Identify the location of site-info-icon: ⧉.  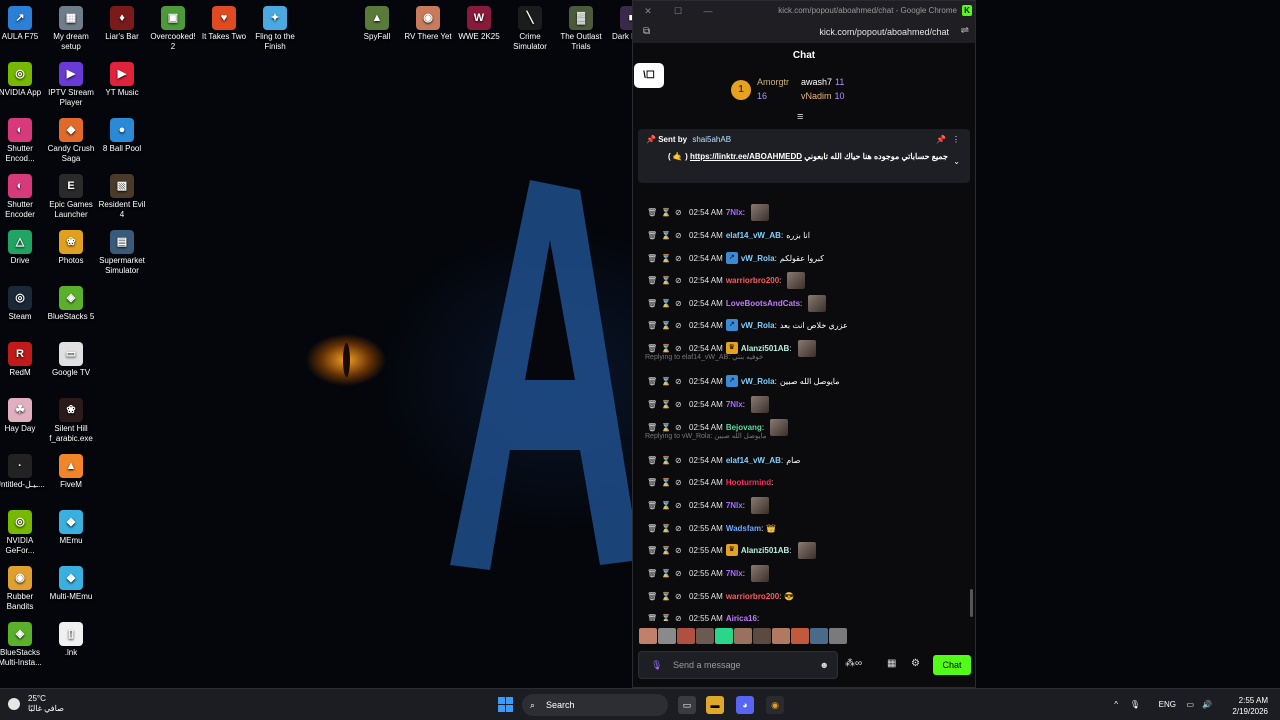
(646, 31).